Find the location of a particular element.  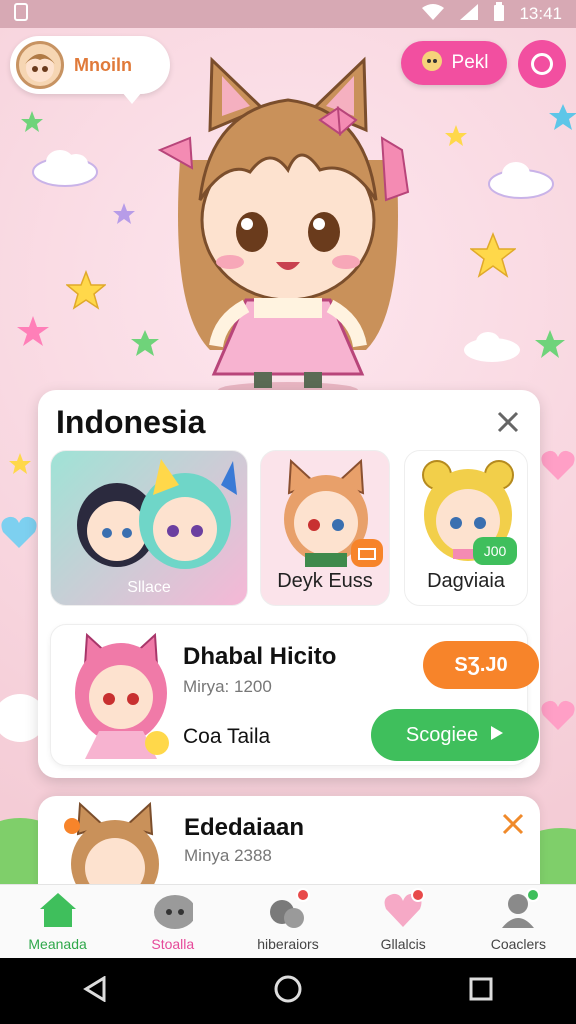

face-icon is located at coordinates (173, 910).